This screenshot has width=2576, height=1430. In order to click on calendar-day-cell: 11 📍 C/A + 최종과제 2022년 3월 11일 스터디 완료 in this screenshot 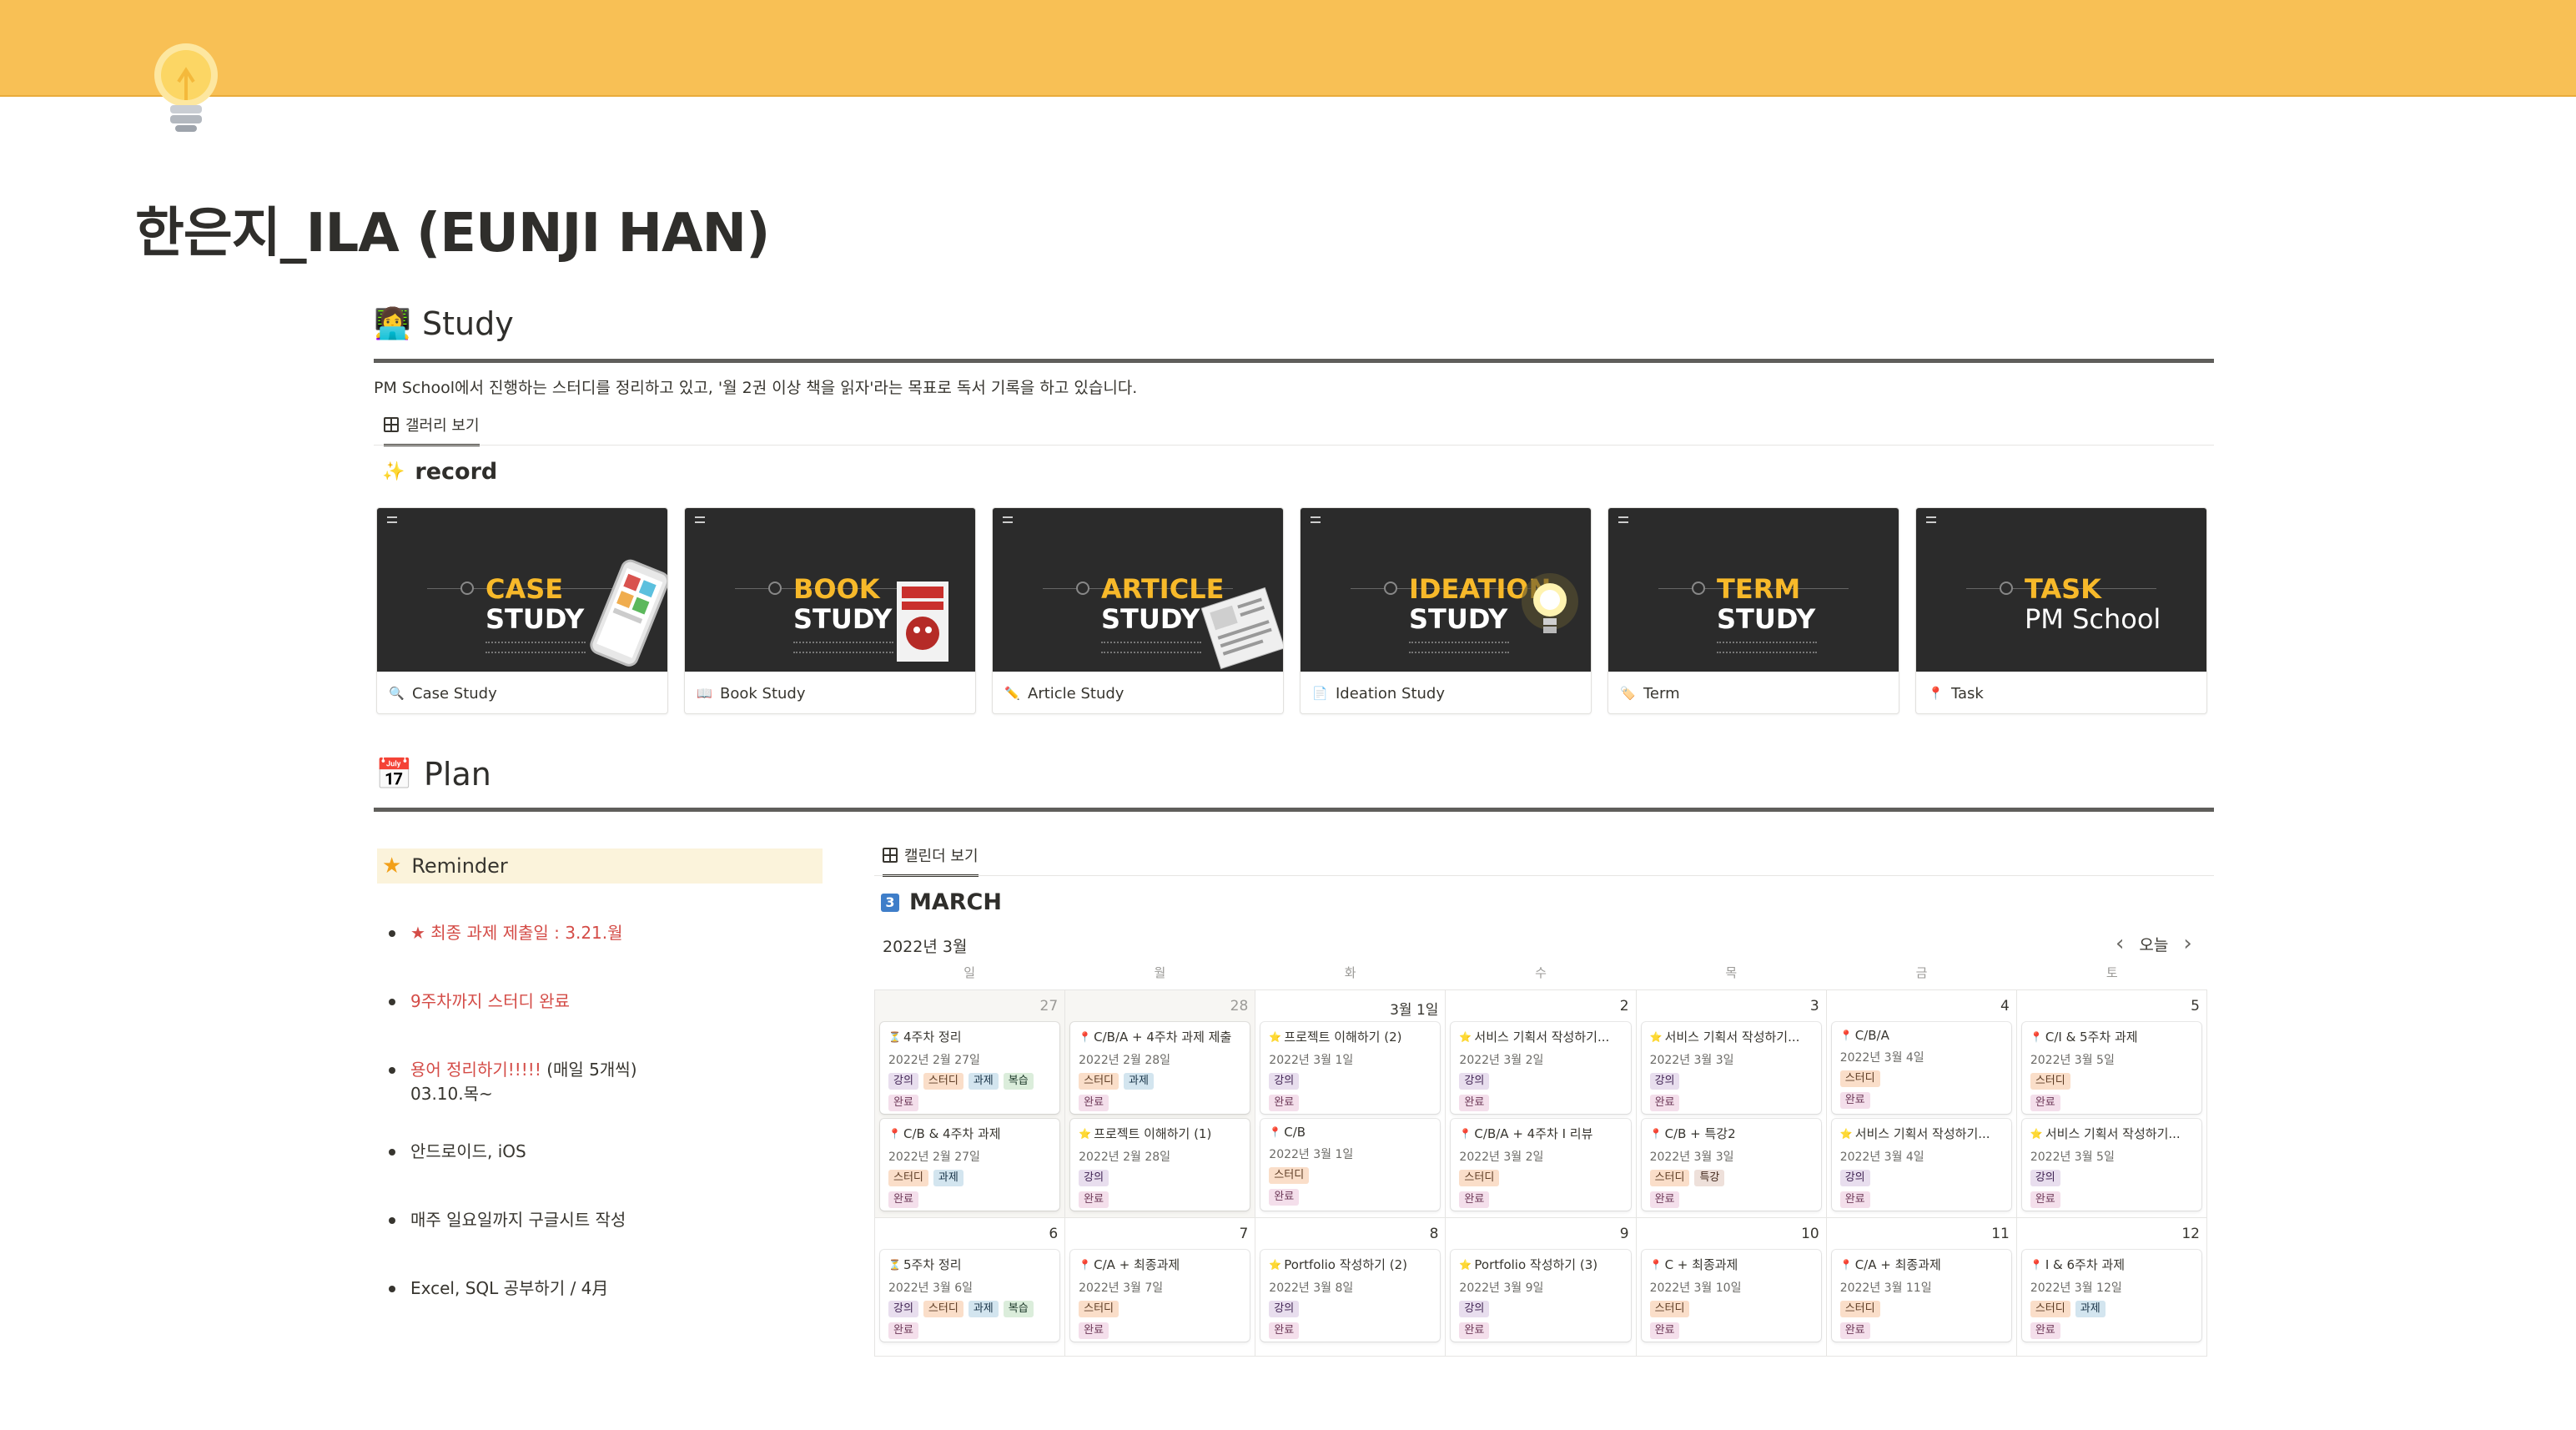, I will do `click(1921, 1287)`.